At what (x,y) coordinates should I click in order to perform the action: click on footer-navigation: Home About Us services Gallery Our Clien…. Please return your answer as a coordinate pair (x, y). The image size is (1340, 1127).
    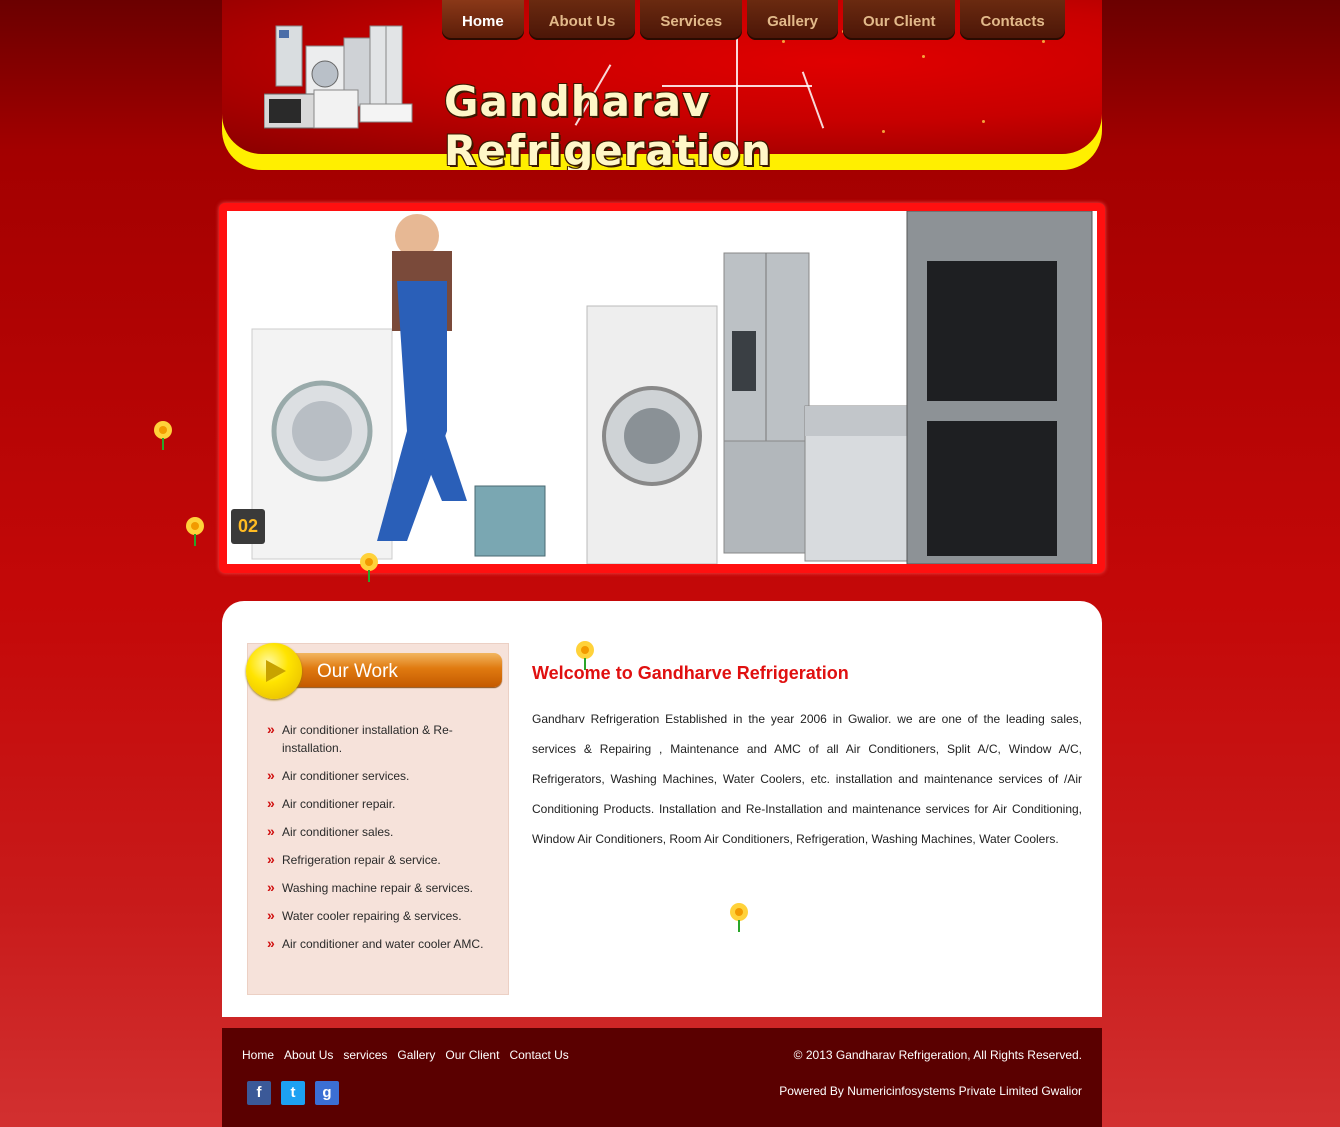
    Looking at the image, I should click on (405, 1055).